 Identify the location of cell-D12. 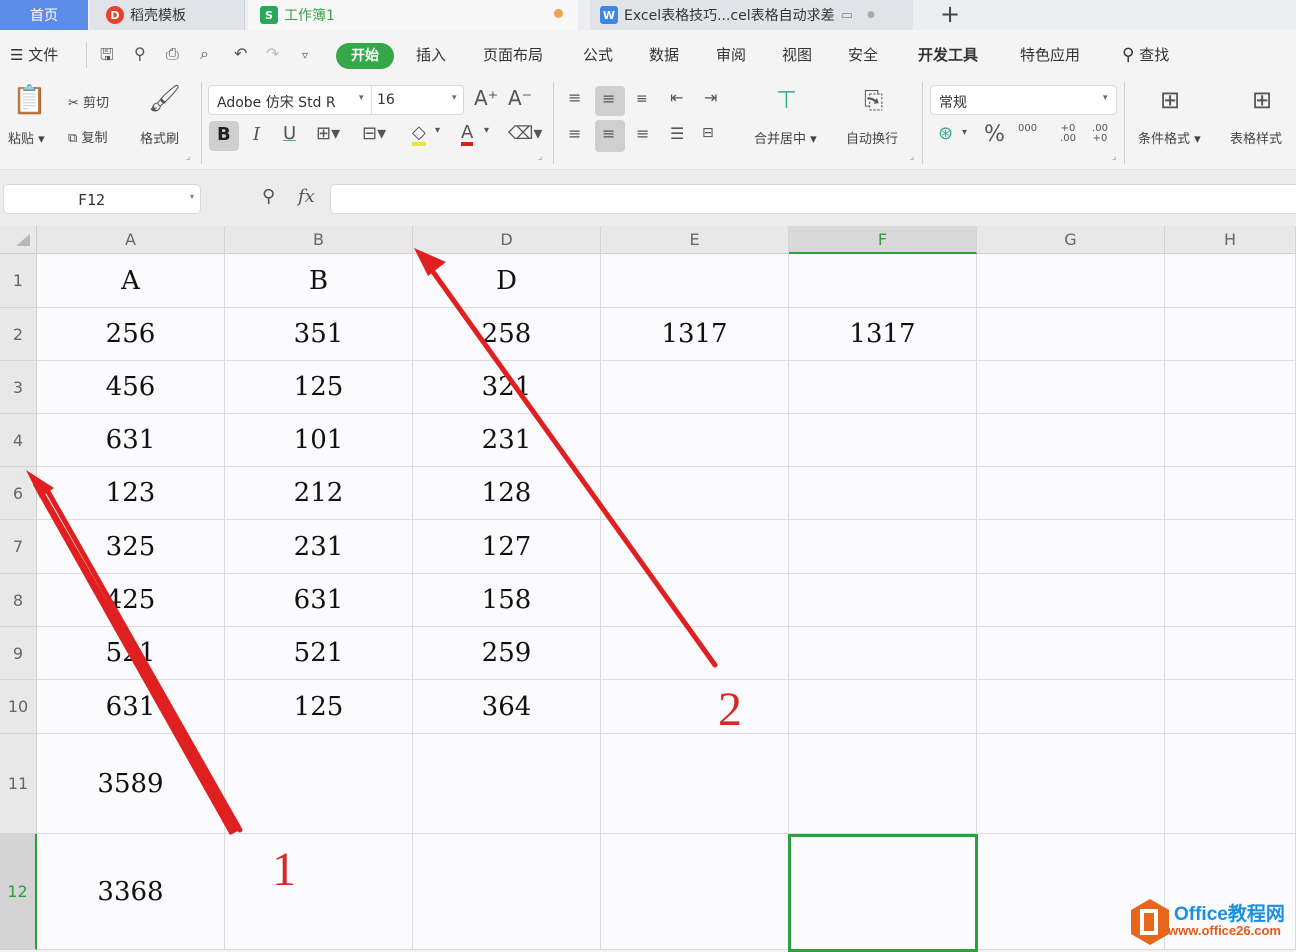
(507, 892).